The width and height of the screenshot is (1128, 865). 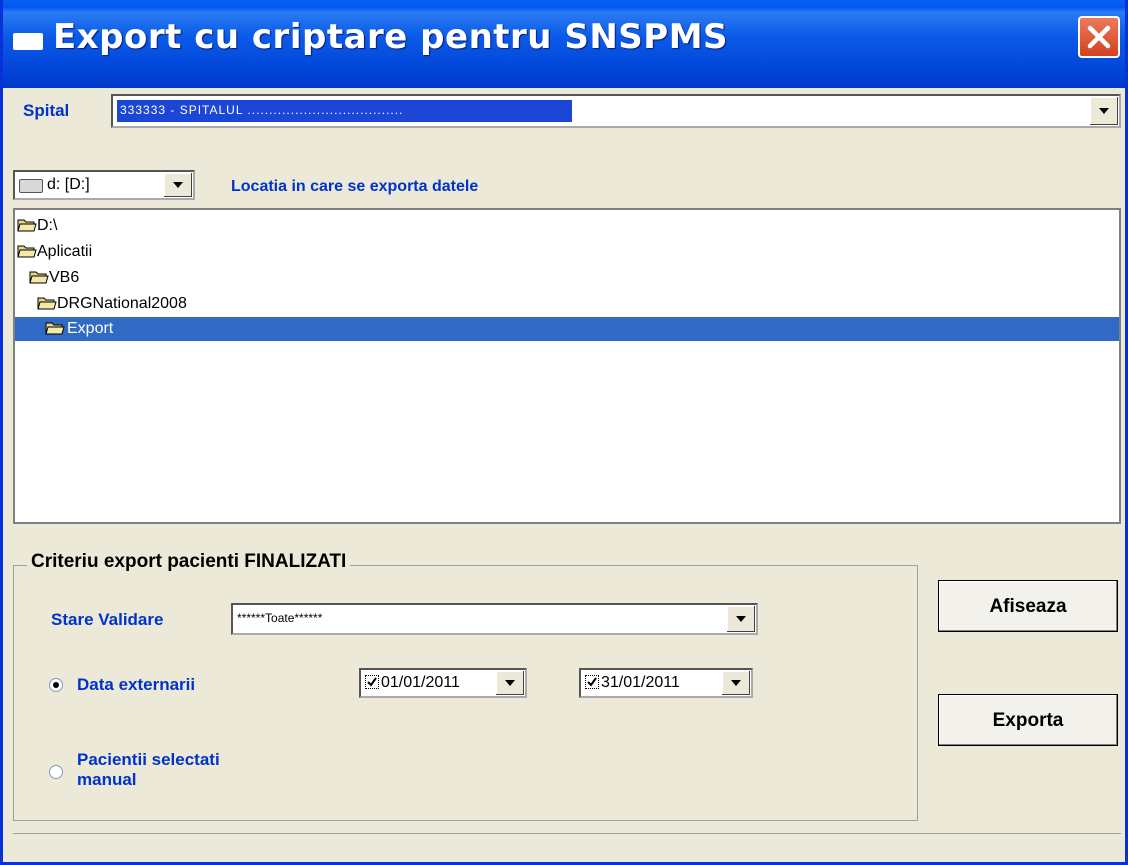 I want to click on date-from-picker: 01/01/2011, so click(x=443, y=683).